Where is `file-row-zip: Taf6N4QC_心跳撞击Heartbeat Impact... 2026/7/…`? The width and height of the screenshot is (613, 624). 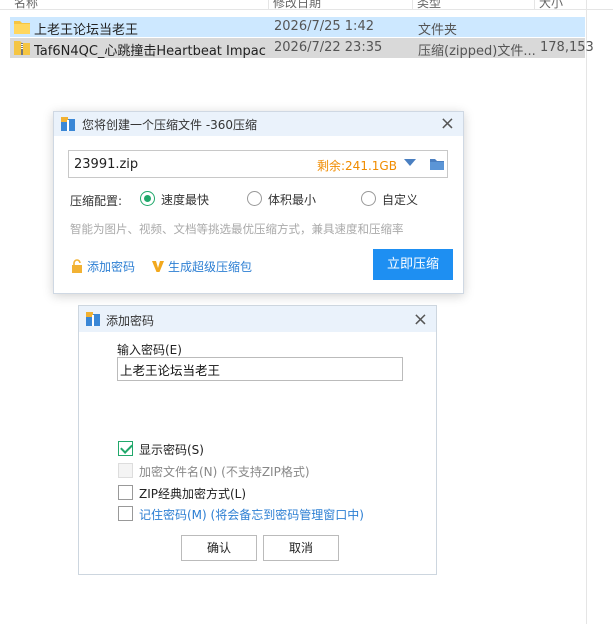 file-row-zip: Taf6N4QC_心跳撞击Heartbeat Impact... 2026/7/… is located at coordinates (302, 48).